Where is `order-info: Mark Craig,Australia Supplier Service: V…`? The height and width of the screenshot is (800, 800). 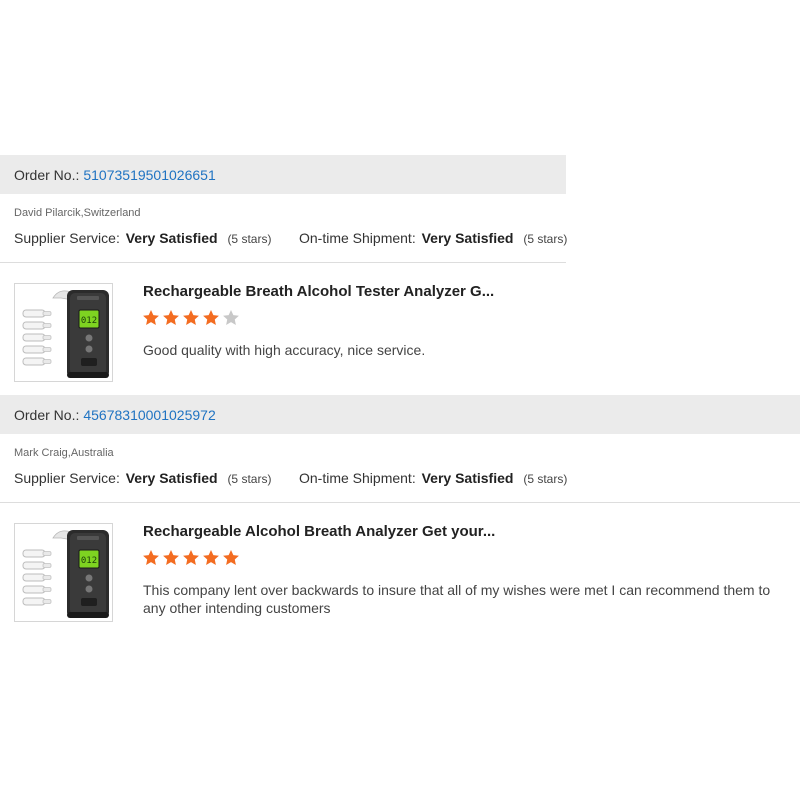
order-info: Mark Craig,Australia Supplier Service: V… is located at coordinates (400, 468).